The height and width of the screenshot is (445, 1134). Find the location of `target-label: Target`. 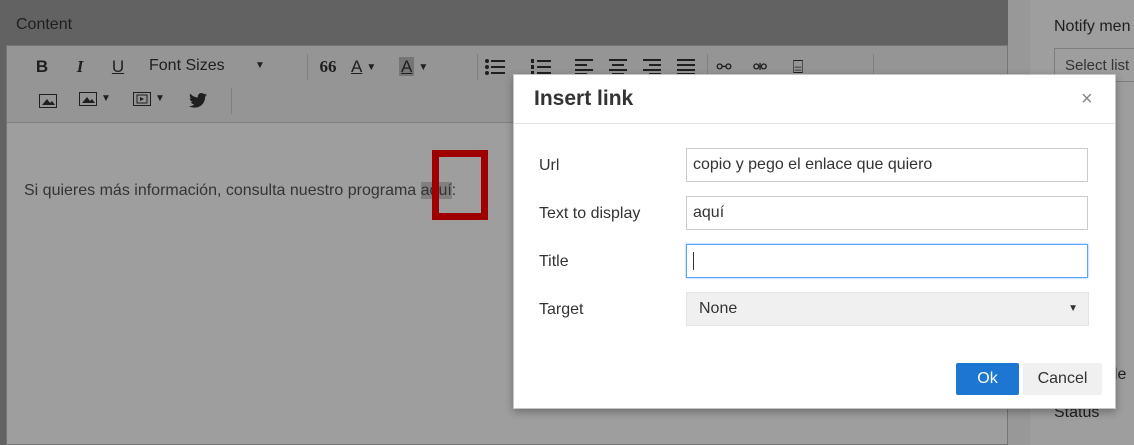

target-label: Target is located at coordinates (561, 309).